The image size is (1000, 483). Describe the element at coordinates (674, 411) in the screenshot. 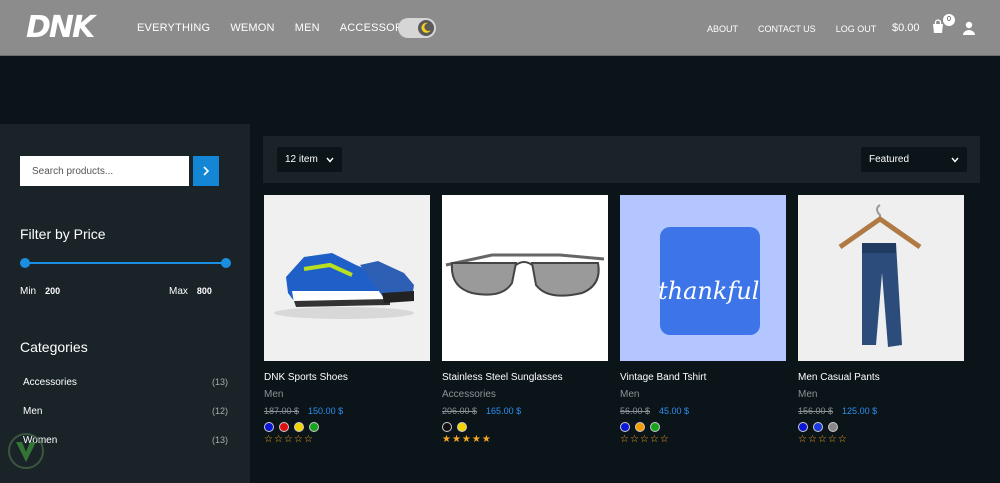

I see `sale-price: 45.00 $` at that location.